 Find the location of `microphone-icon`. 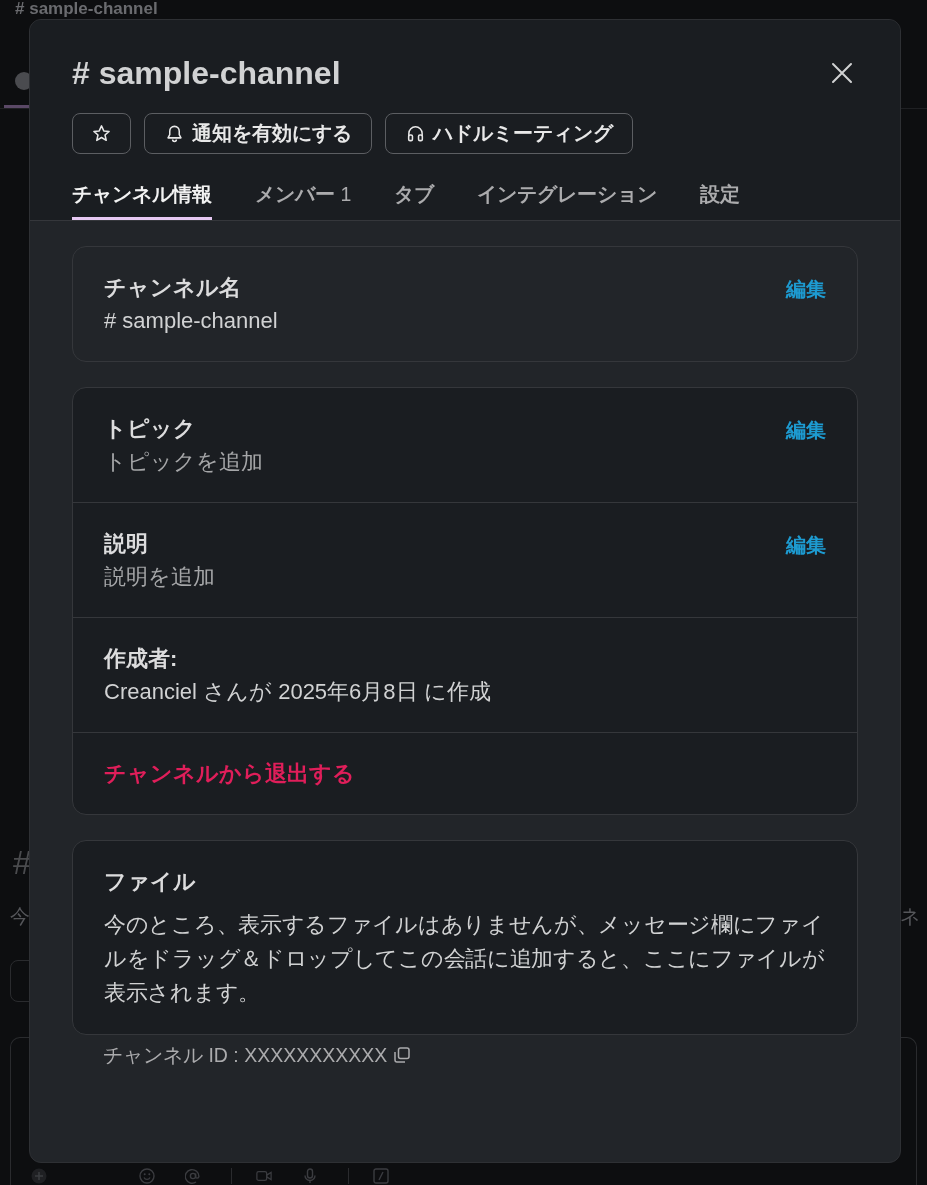

microphone-icon is located at coordinates (310, 1176).